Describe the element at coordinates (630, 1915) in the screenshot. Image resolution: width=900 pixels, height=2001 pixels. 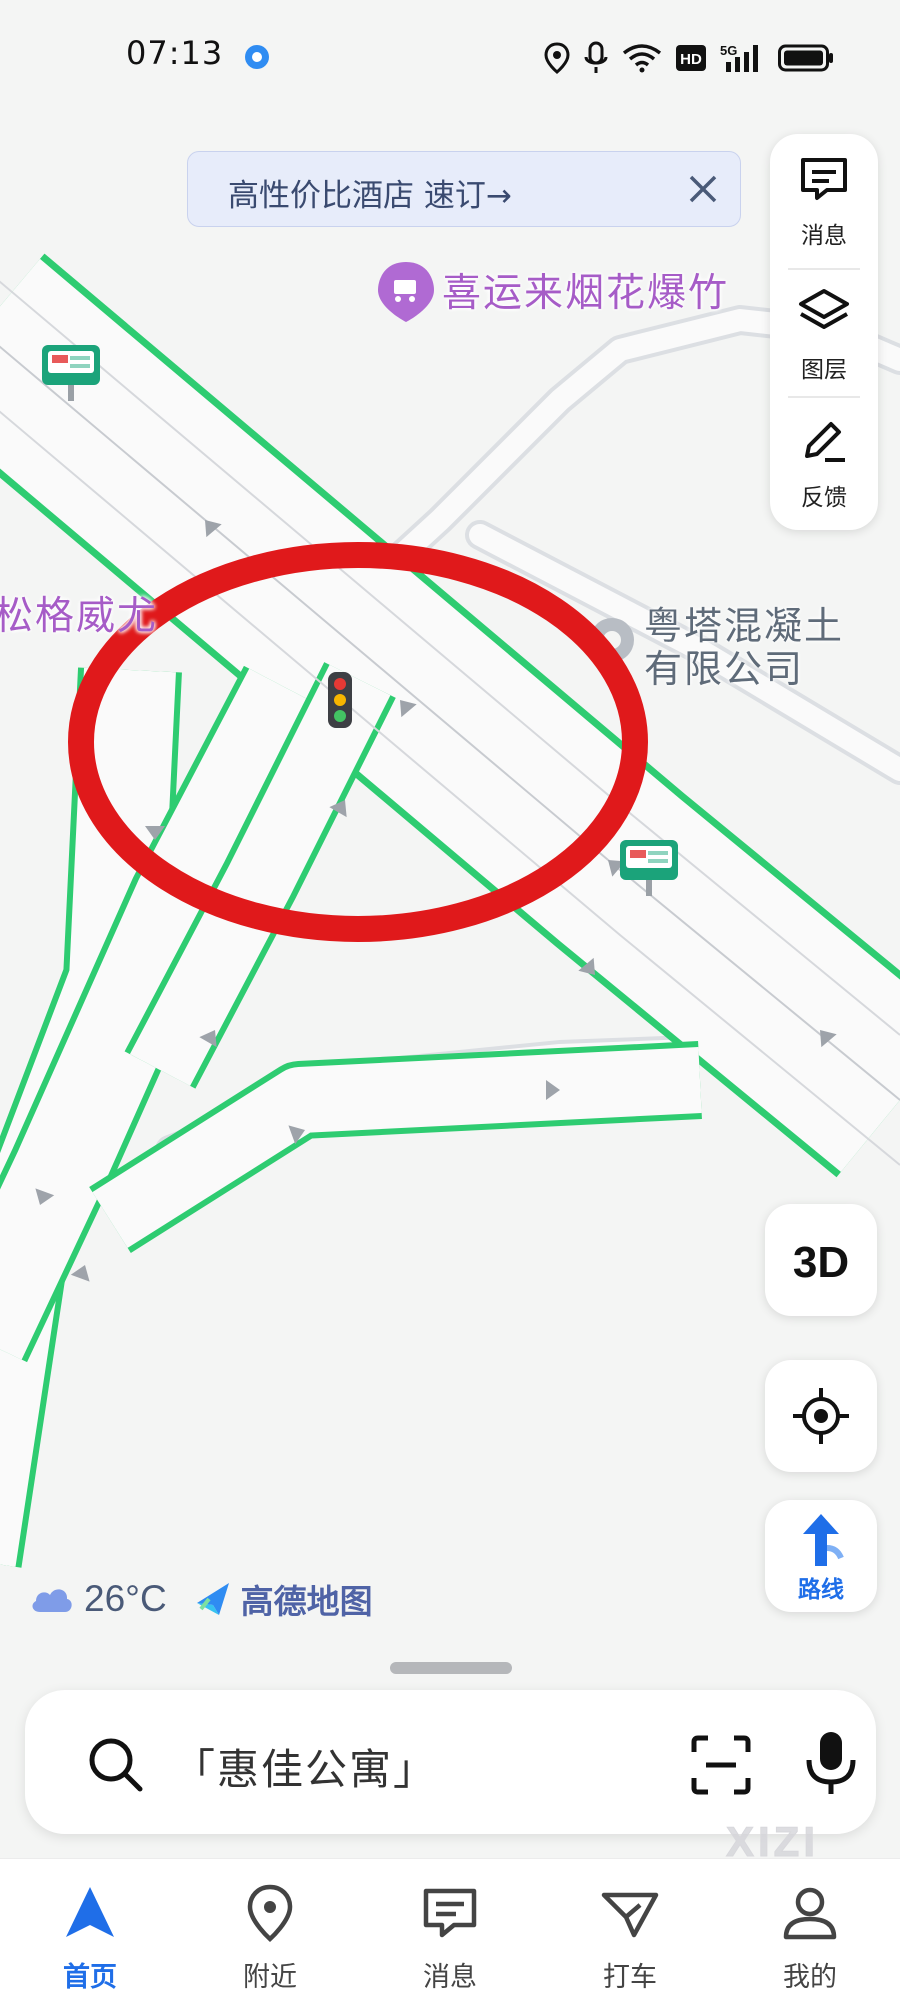
I see `taxi-icon` at that location.